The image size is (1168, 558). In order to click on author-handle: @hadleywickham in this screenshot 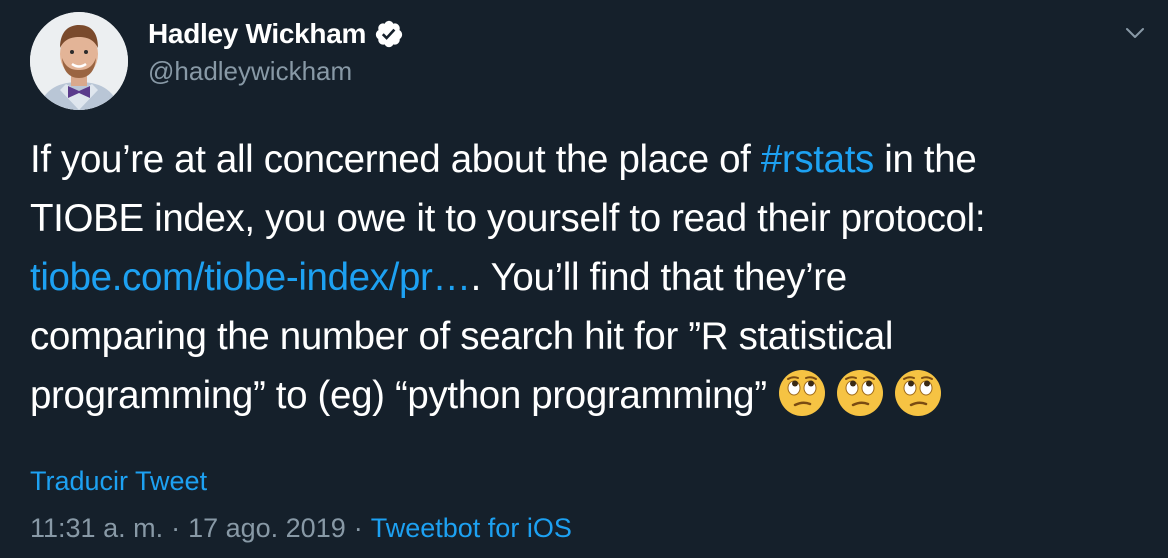, I will do `click(250, 71)`.